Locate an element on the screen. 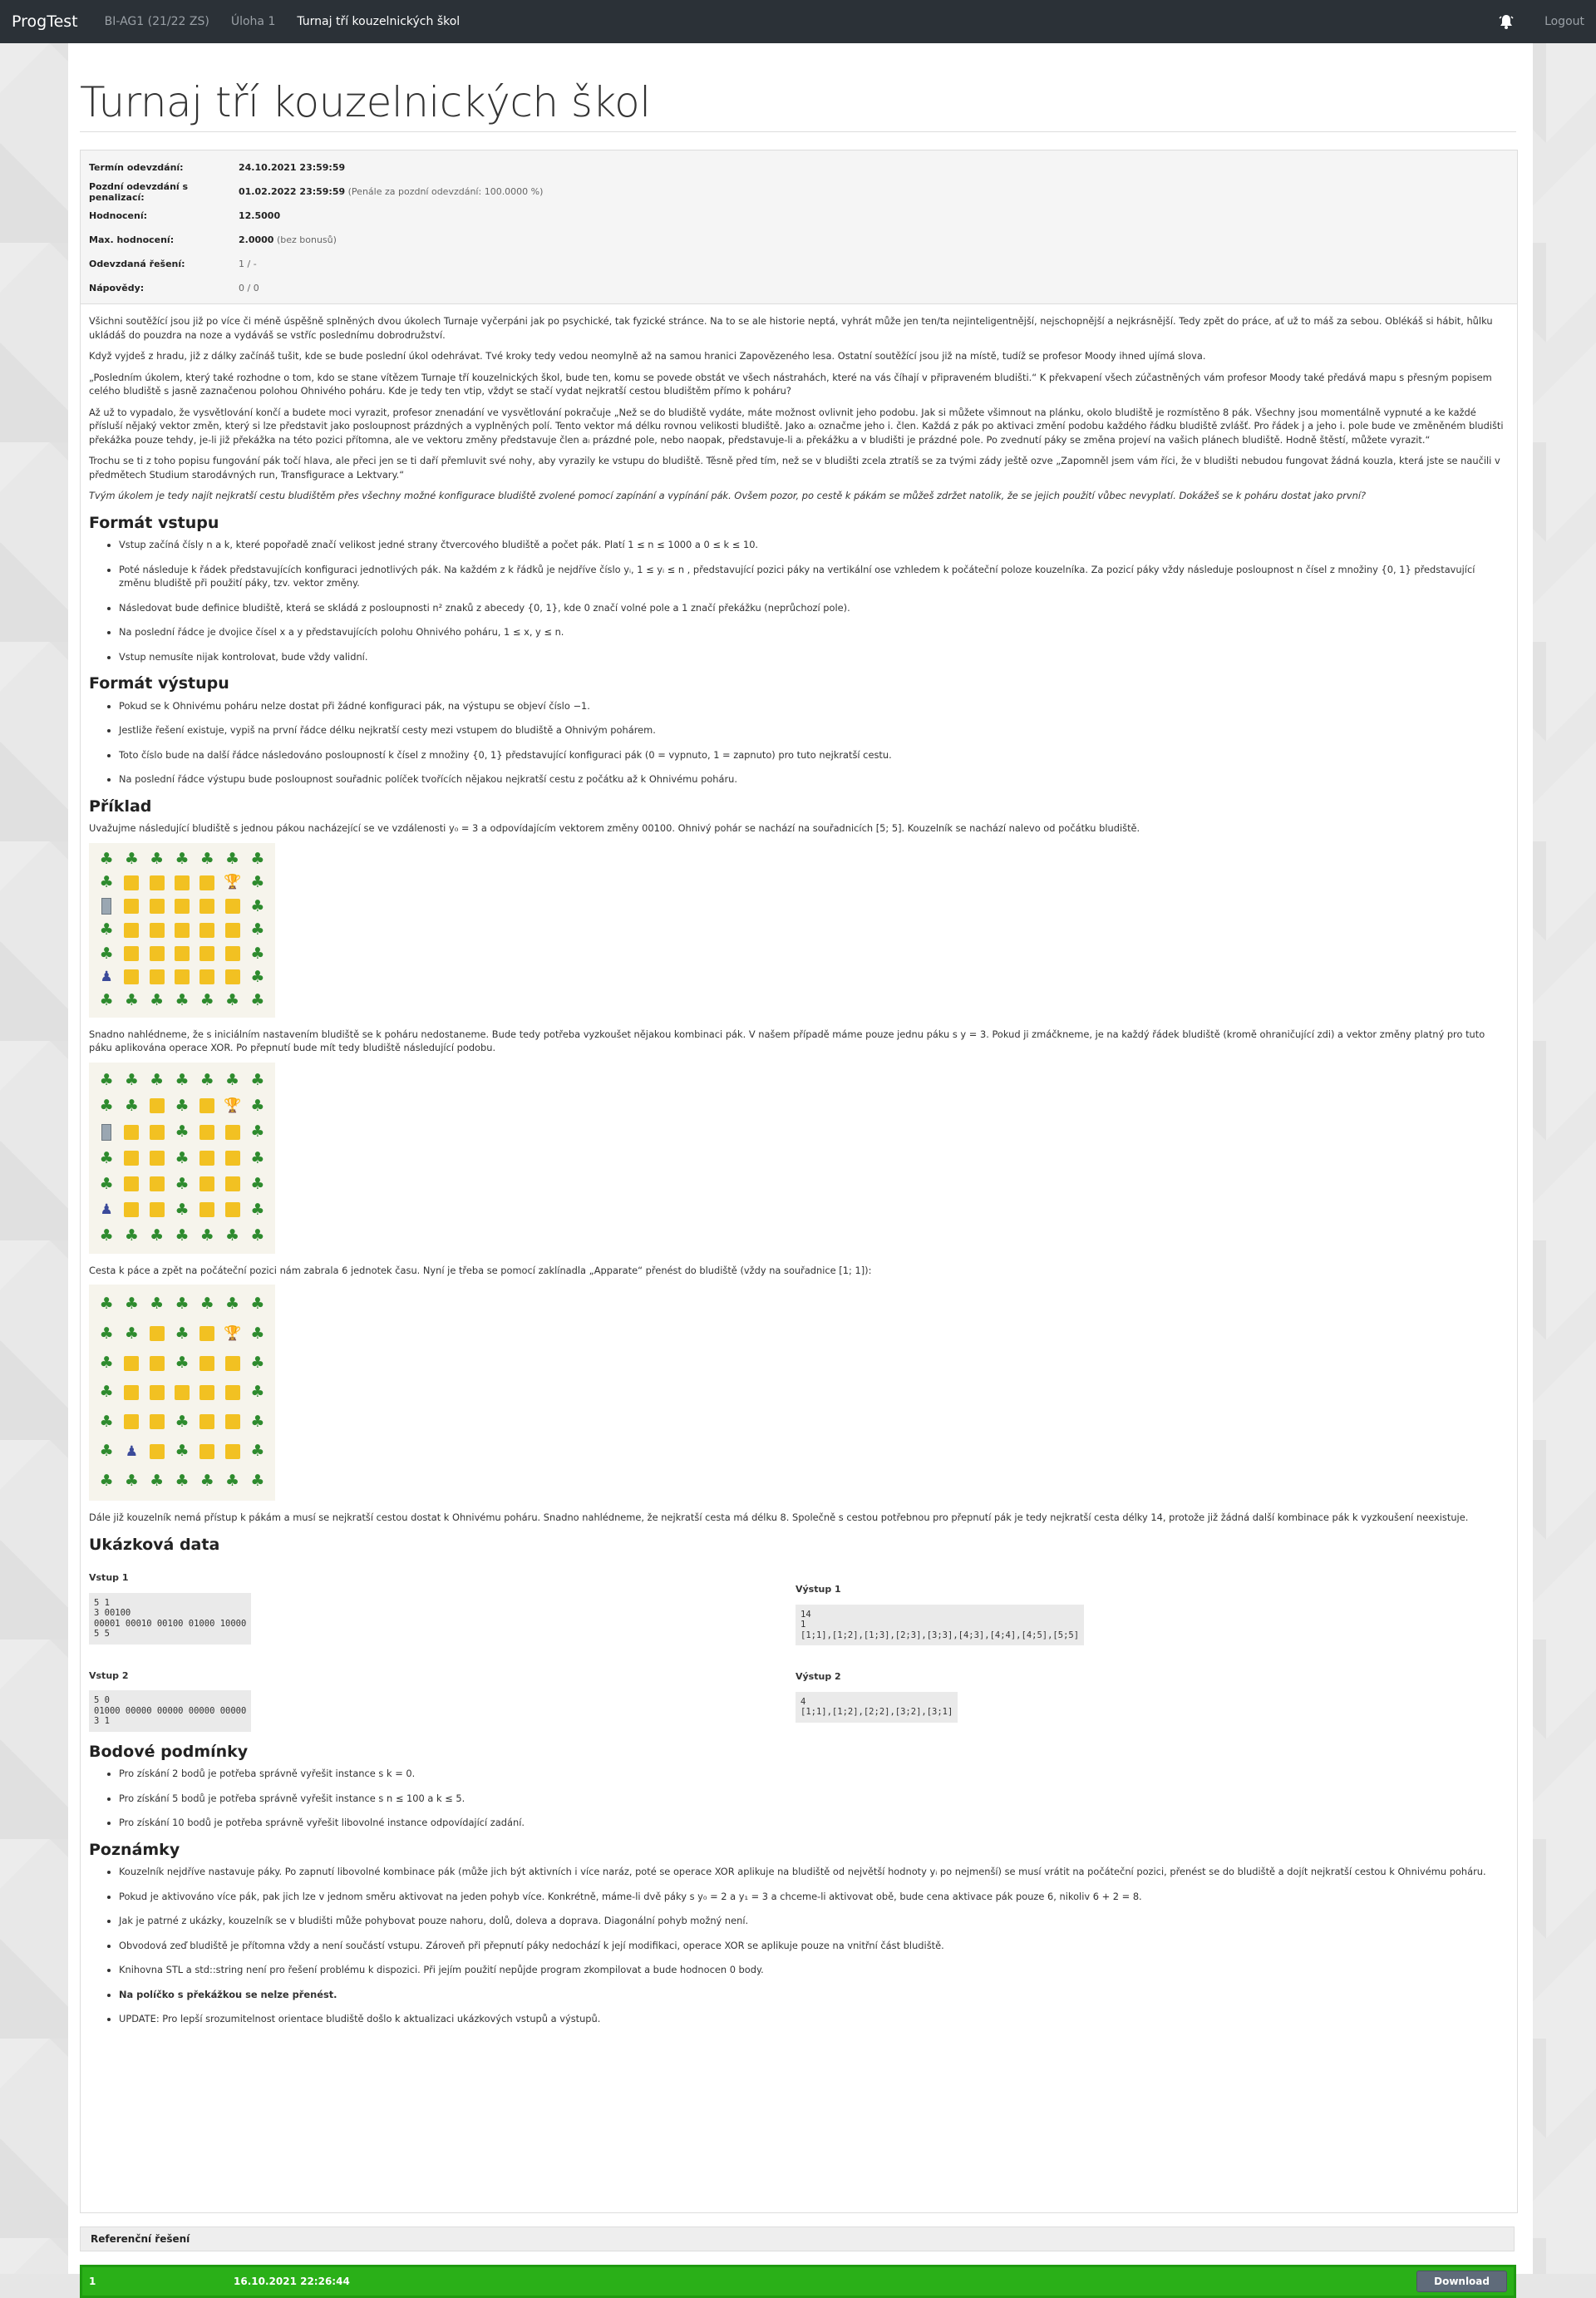 The image size is (1596, 2298). info-label: Nápovědy: is located at coordinates (117, 288).